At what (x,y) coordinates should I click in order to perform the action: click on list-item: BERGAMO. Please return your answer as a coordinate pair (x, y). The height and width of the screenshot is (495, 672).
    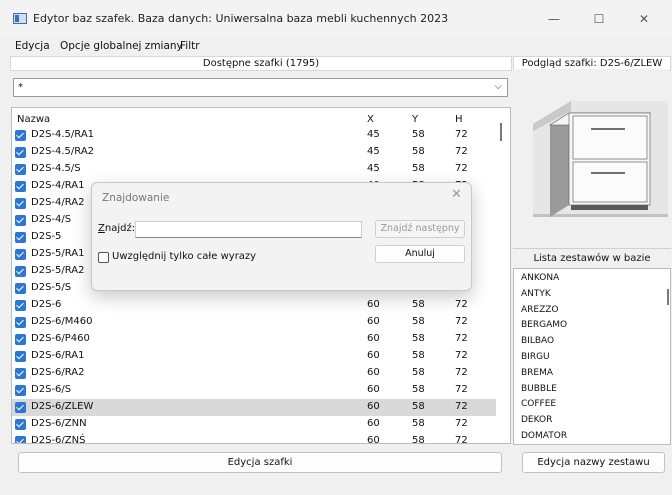
    Looking at the image, I should click on (544, 325).